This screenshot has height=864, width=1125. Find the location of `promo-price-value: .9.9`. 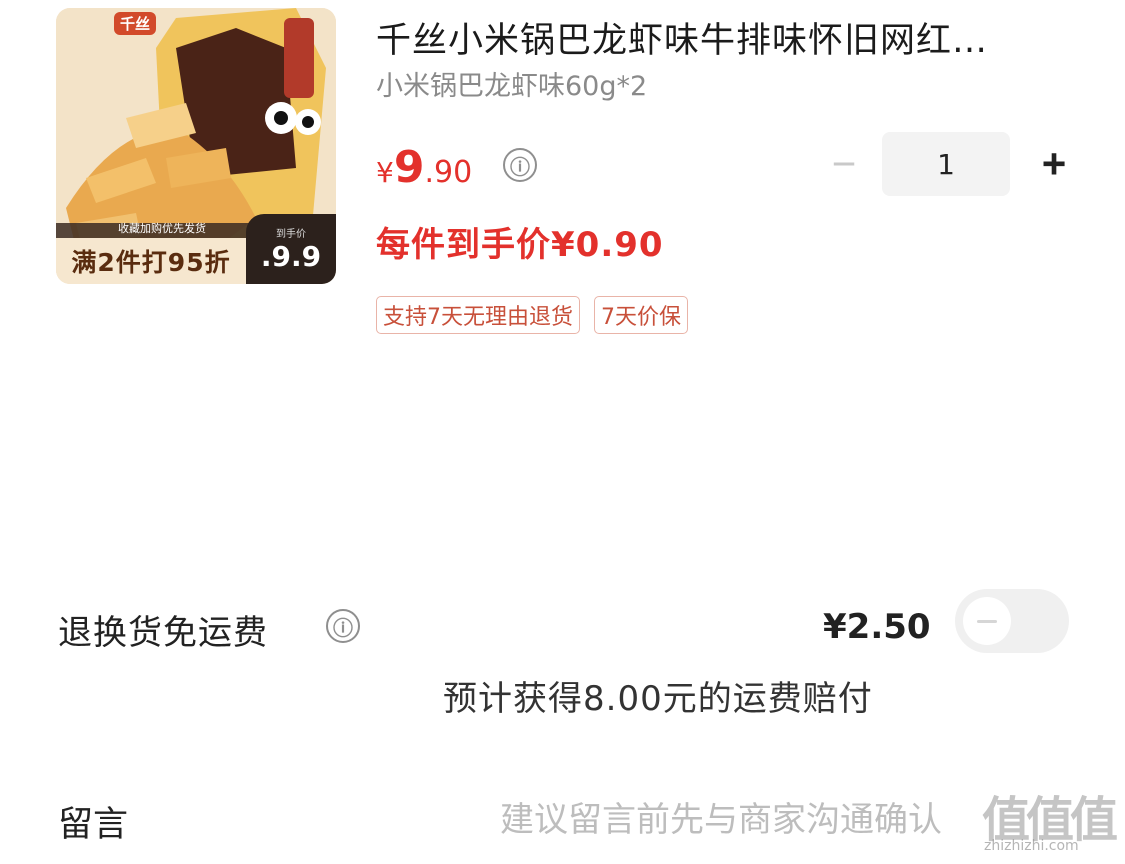

promo-price-value: .9.9 is located at coordinates (291, 256).